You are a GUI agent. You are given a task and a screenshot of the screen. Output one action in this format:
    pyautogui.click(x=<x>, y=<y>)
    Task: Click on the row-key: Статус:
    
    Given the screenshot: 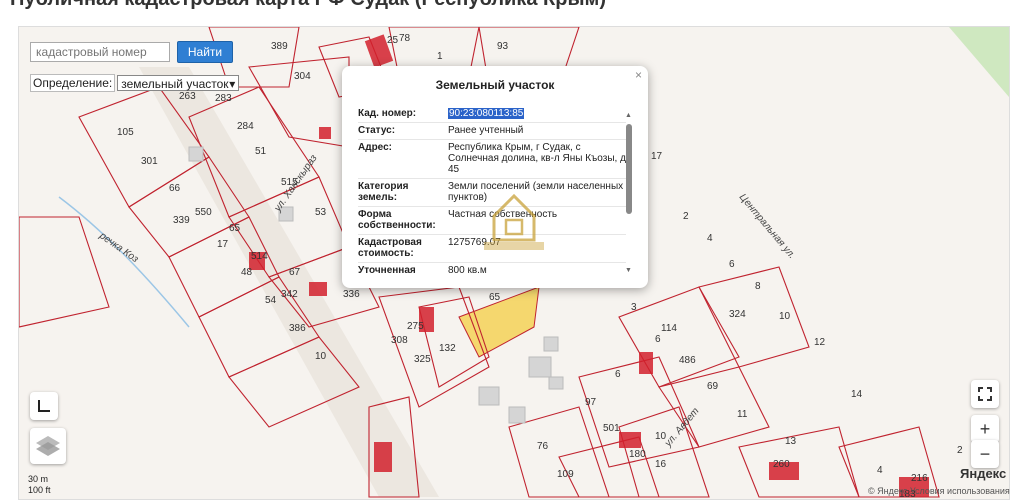 What is the action you would take?
    pyautogui.click(x=377, y=130)
    